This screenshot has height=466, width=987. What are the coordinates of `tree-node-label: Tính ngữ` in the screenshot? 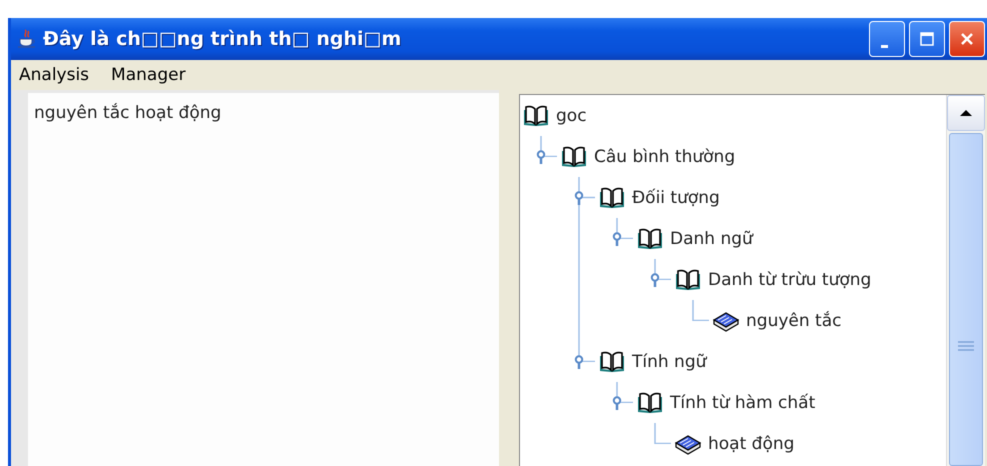 It's located at (669, 362).